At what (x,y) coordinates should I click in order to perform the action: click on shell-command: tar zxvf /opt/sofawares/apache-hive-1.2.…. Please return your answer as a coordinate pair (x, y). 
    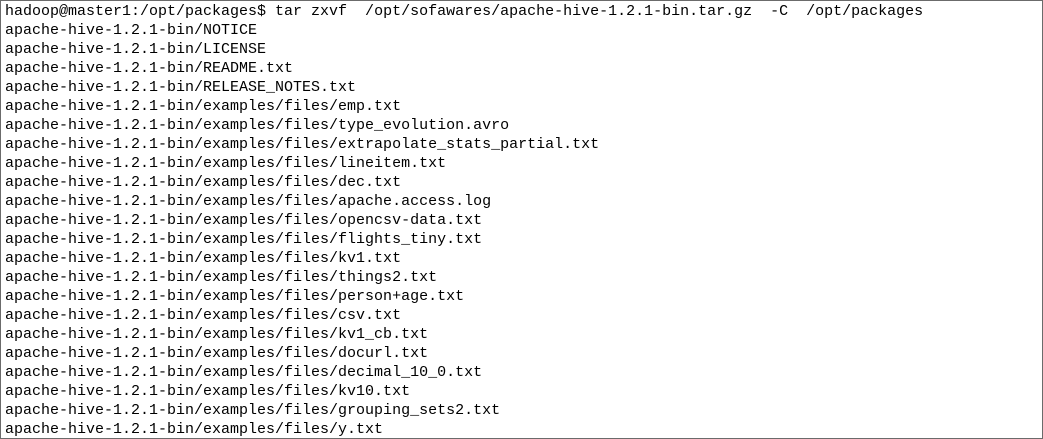
    Looking at the image, I should click on (599, 11).